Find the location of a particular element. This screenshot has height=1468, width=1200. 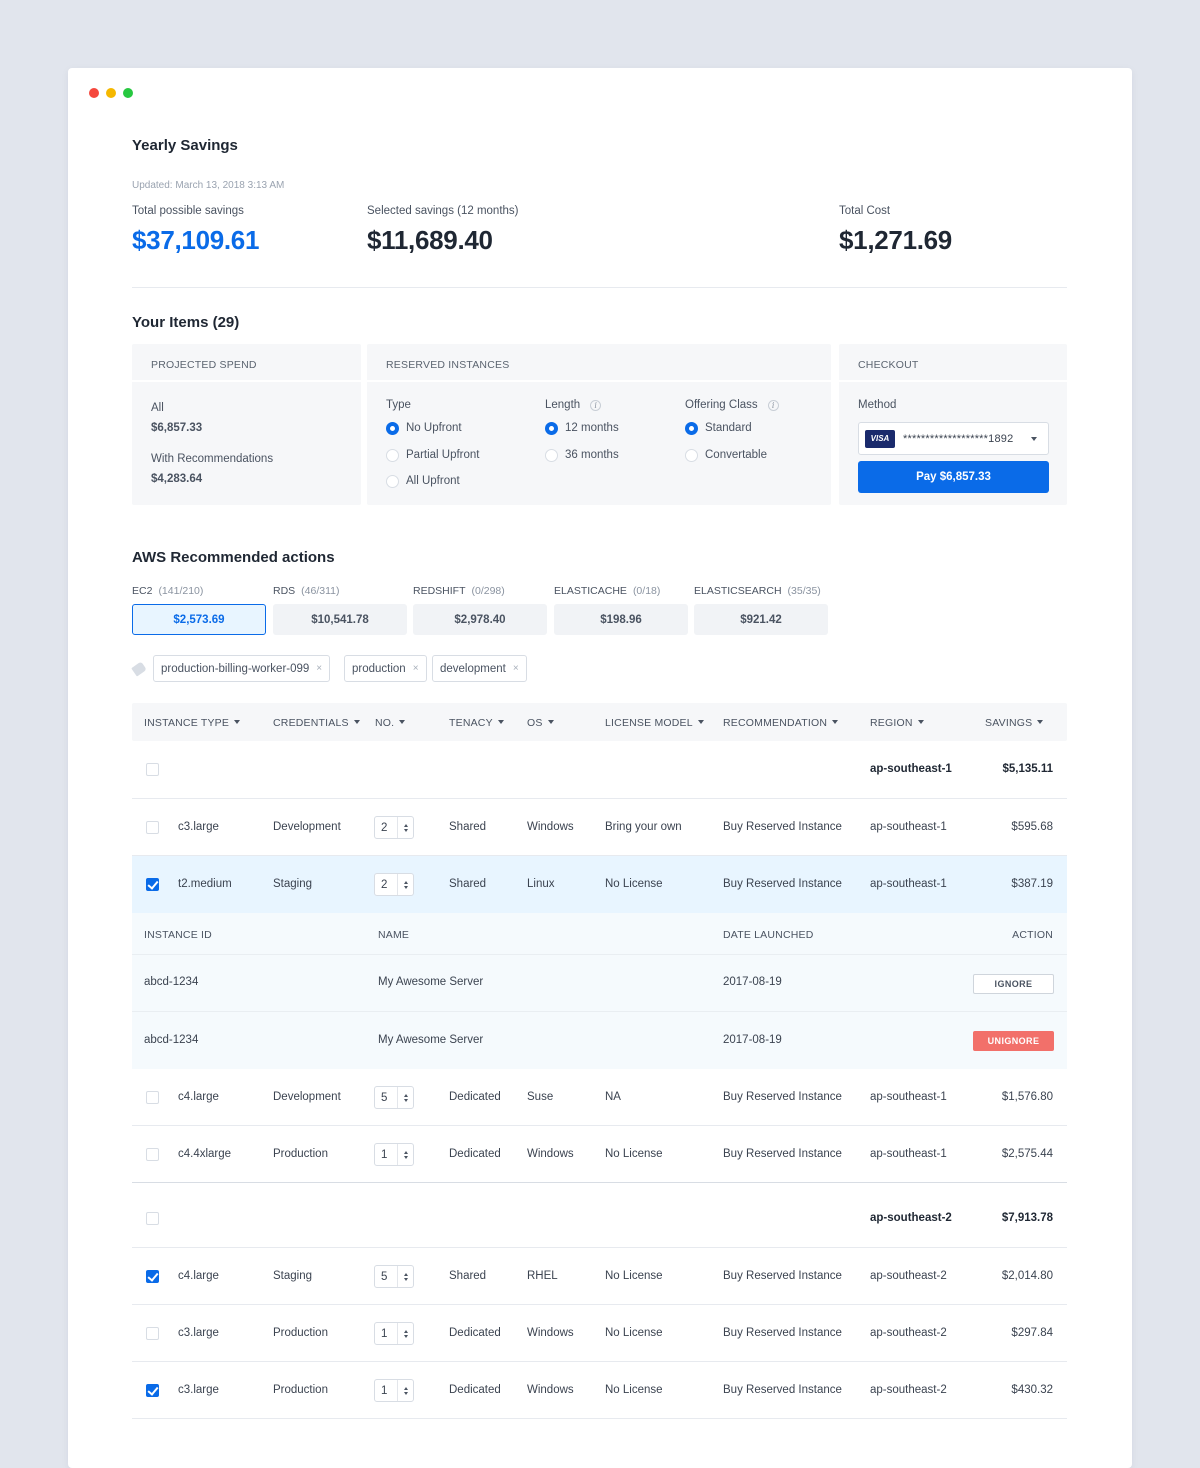

column-header: REGION is located at coordinates (897, 723).